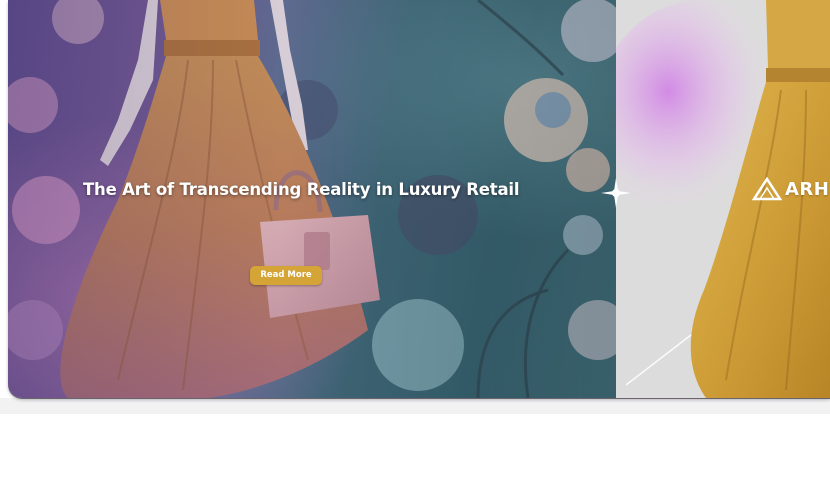  I want to click on read-more-button: Read More, so click(286, 275).